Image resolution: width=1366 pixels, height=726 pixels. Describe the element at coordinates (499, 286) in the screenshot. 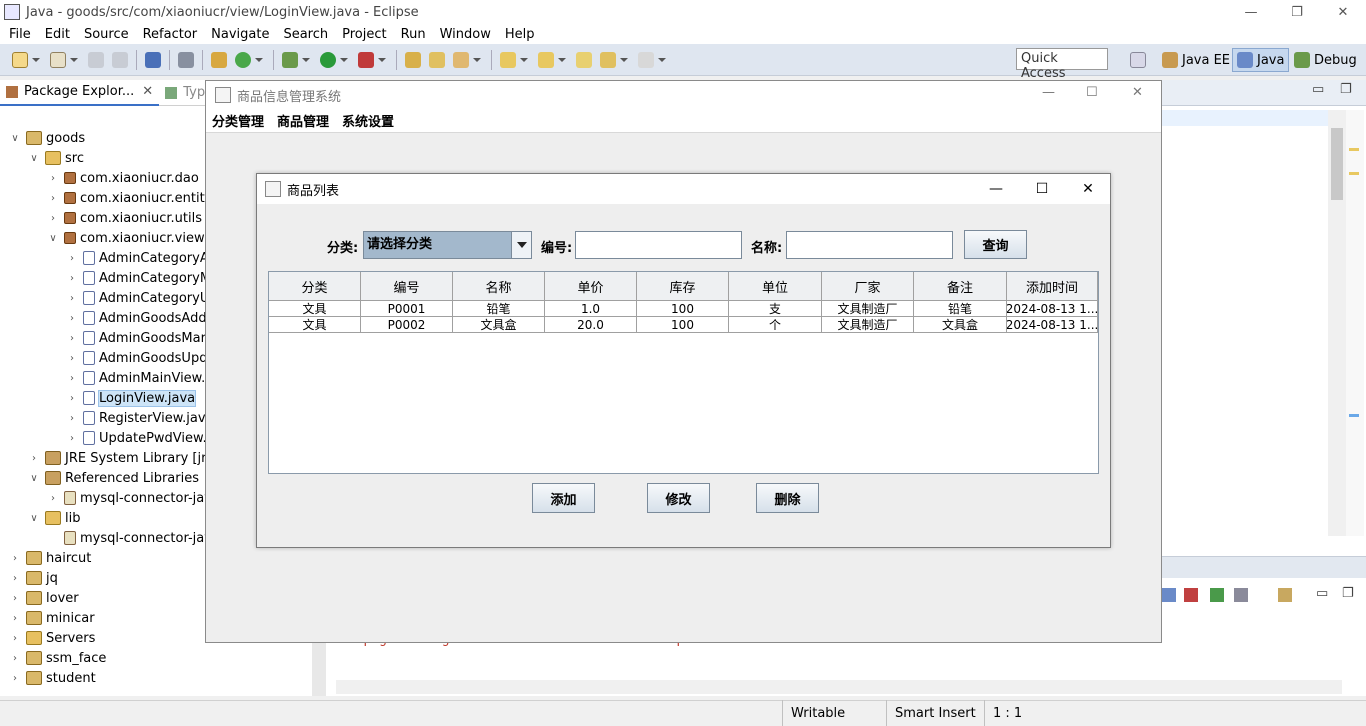

I see `column-header: 名称` at that location.